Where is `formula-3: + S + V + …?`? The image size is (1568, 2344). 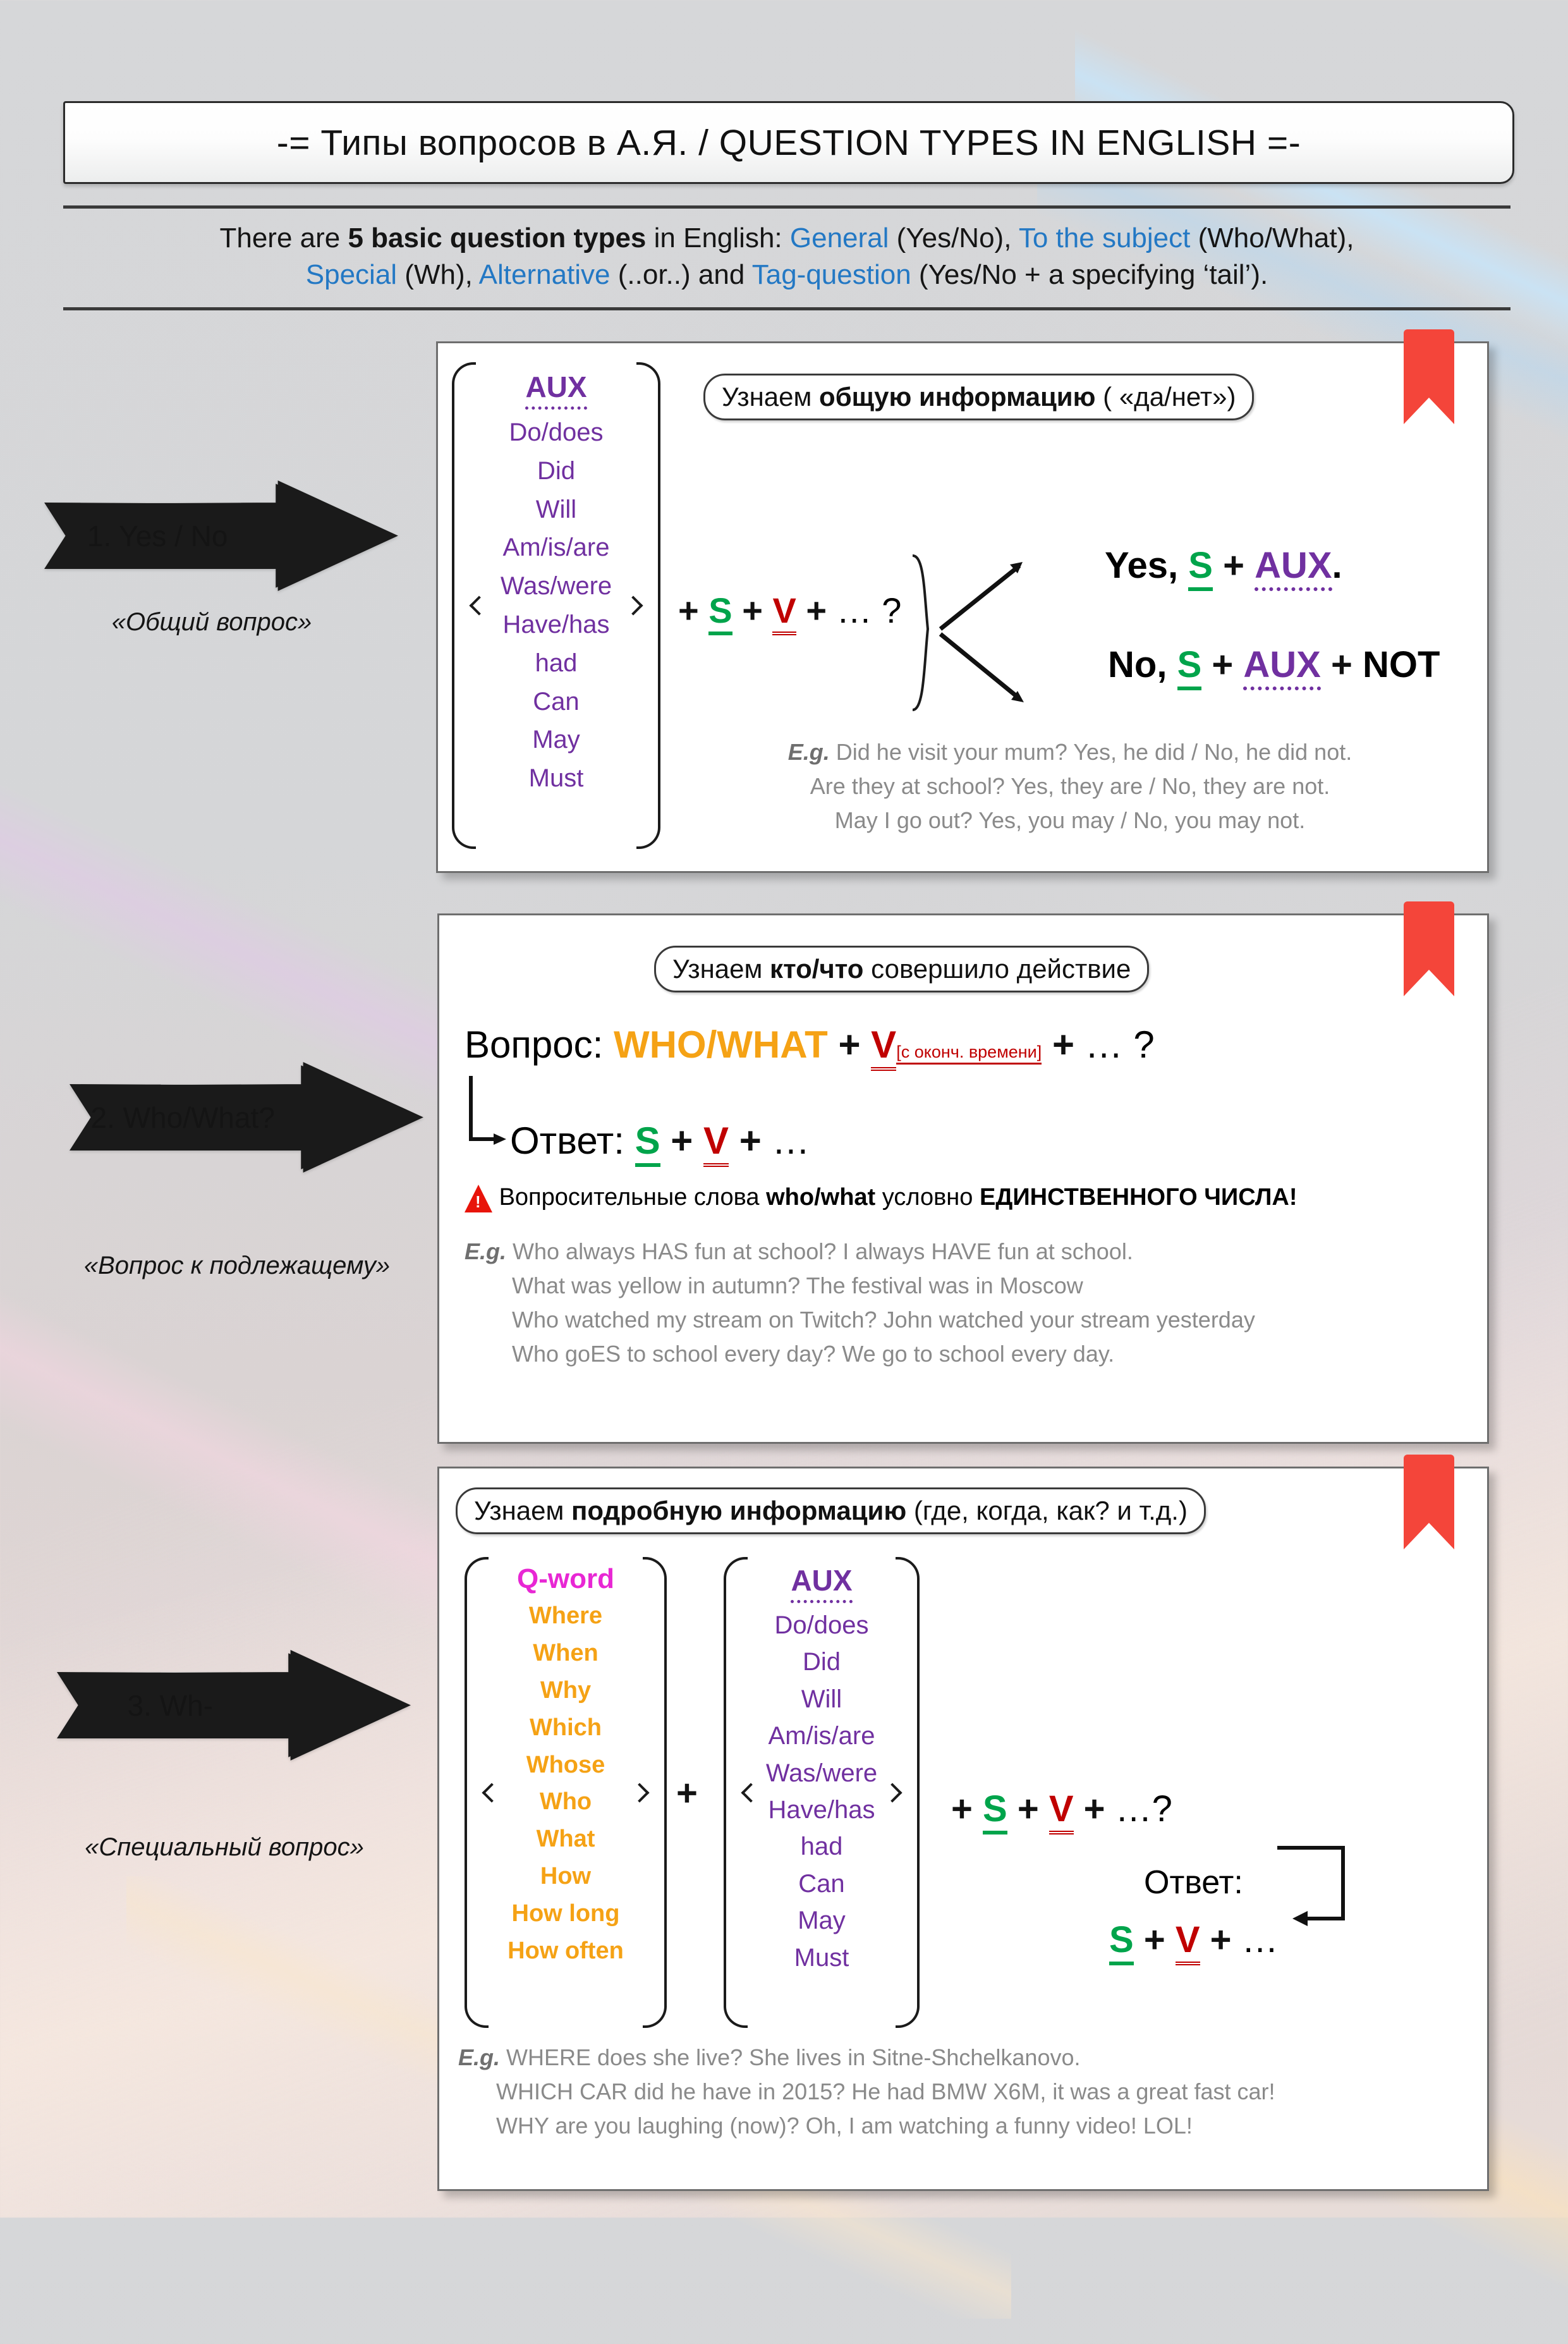 formula-3: + S + V + …? is located at coordinates (1061, 1811).